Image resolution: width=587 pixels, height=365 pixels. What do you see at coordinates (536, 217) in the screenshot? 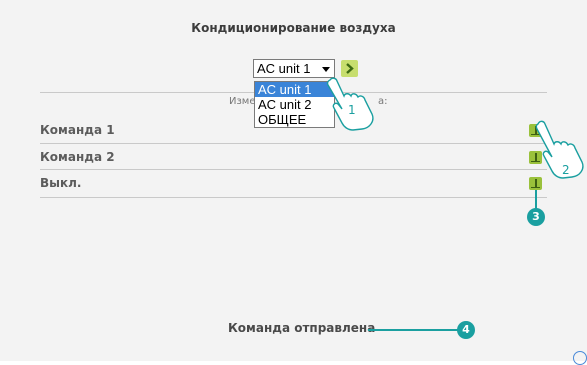
I see `callout-badge-3: 3` at bounding box center [536, 217].